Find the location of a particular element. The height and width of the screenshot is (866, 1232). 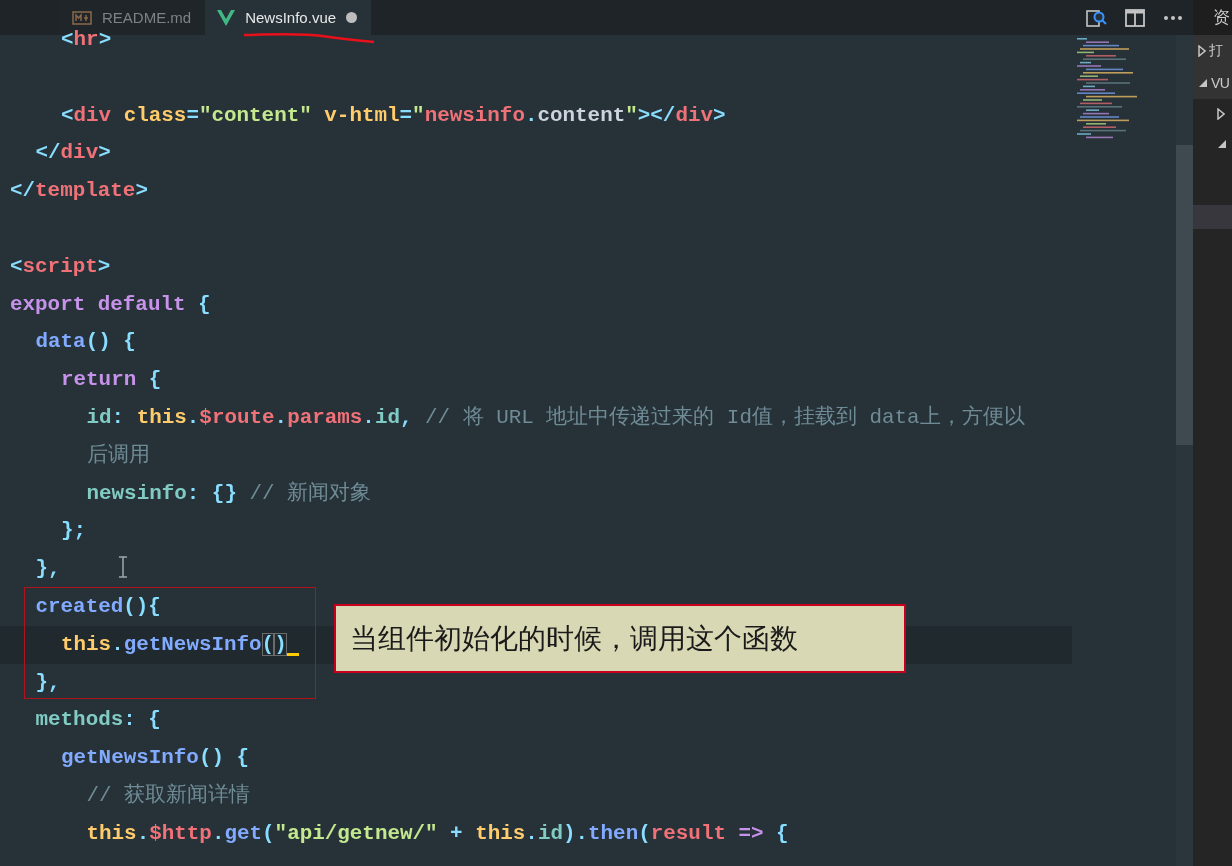

code-line: export default { is located at coordinates (110, 304).